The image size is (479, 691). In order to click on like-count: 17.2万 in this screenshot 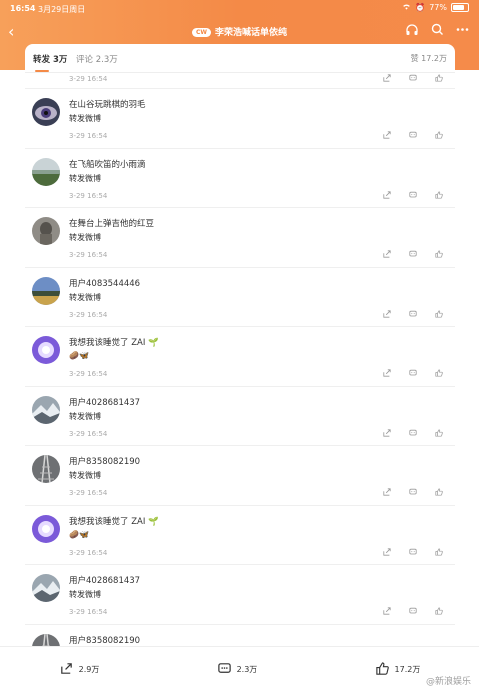, I will do `click(407, 669)`.